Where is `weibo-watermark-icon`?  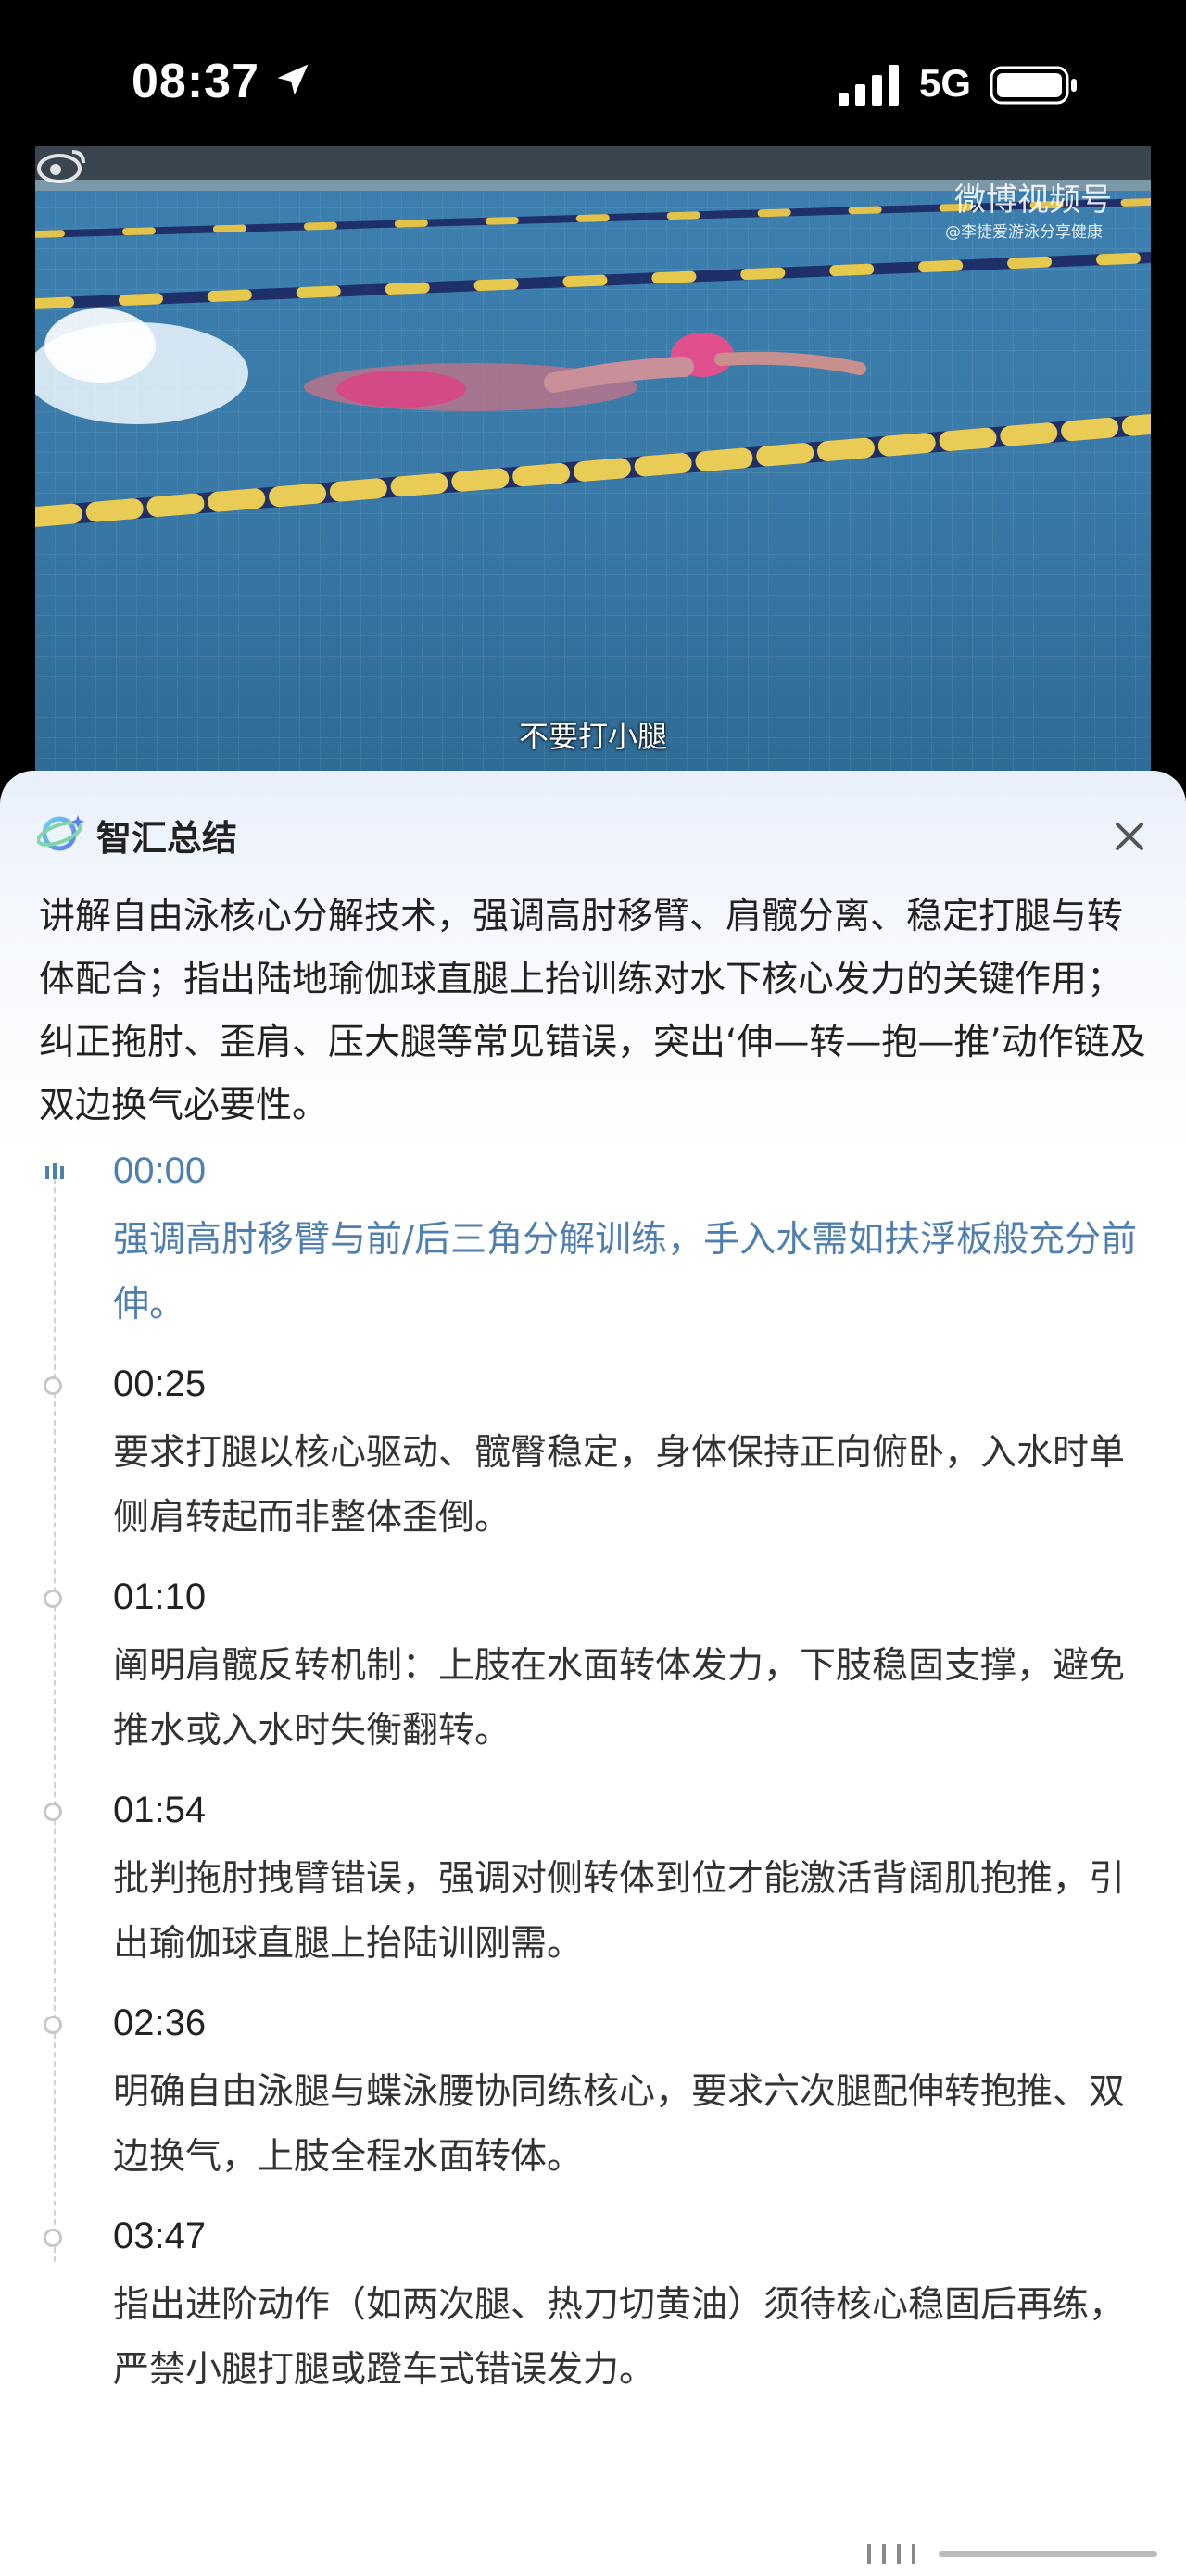
weibo-watermark-icon is located at coordinates (61, 166).